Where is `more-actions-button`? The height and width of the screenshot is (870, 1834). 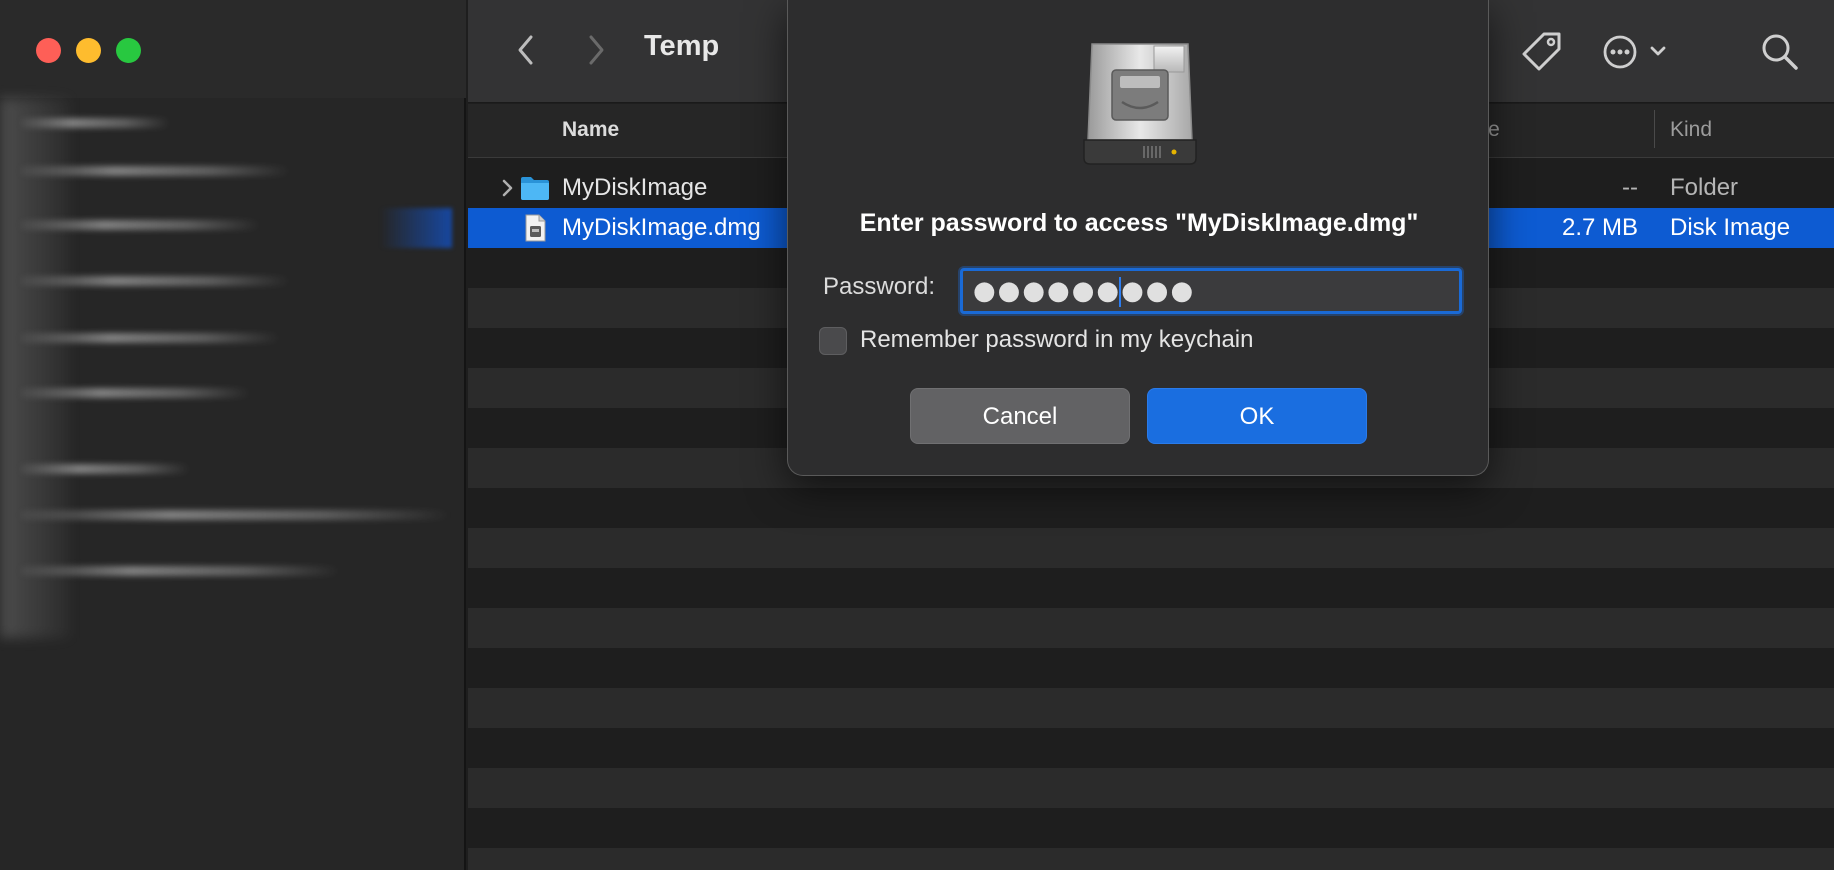 more-actions-button is located at coordinates (1638, 52).